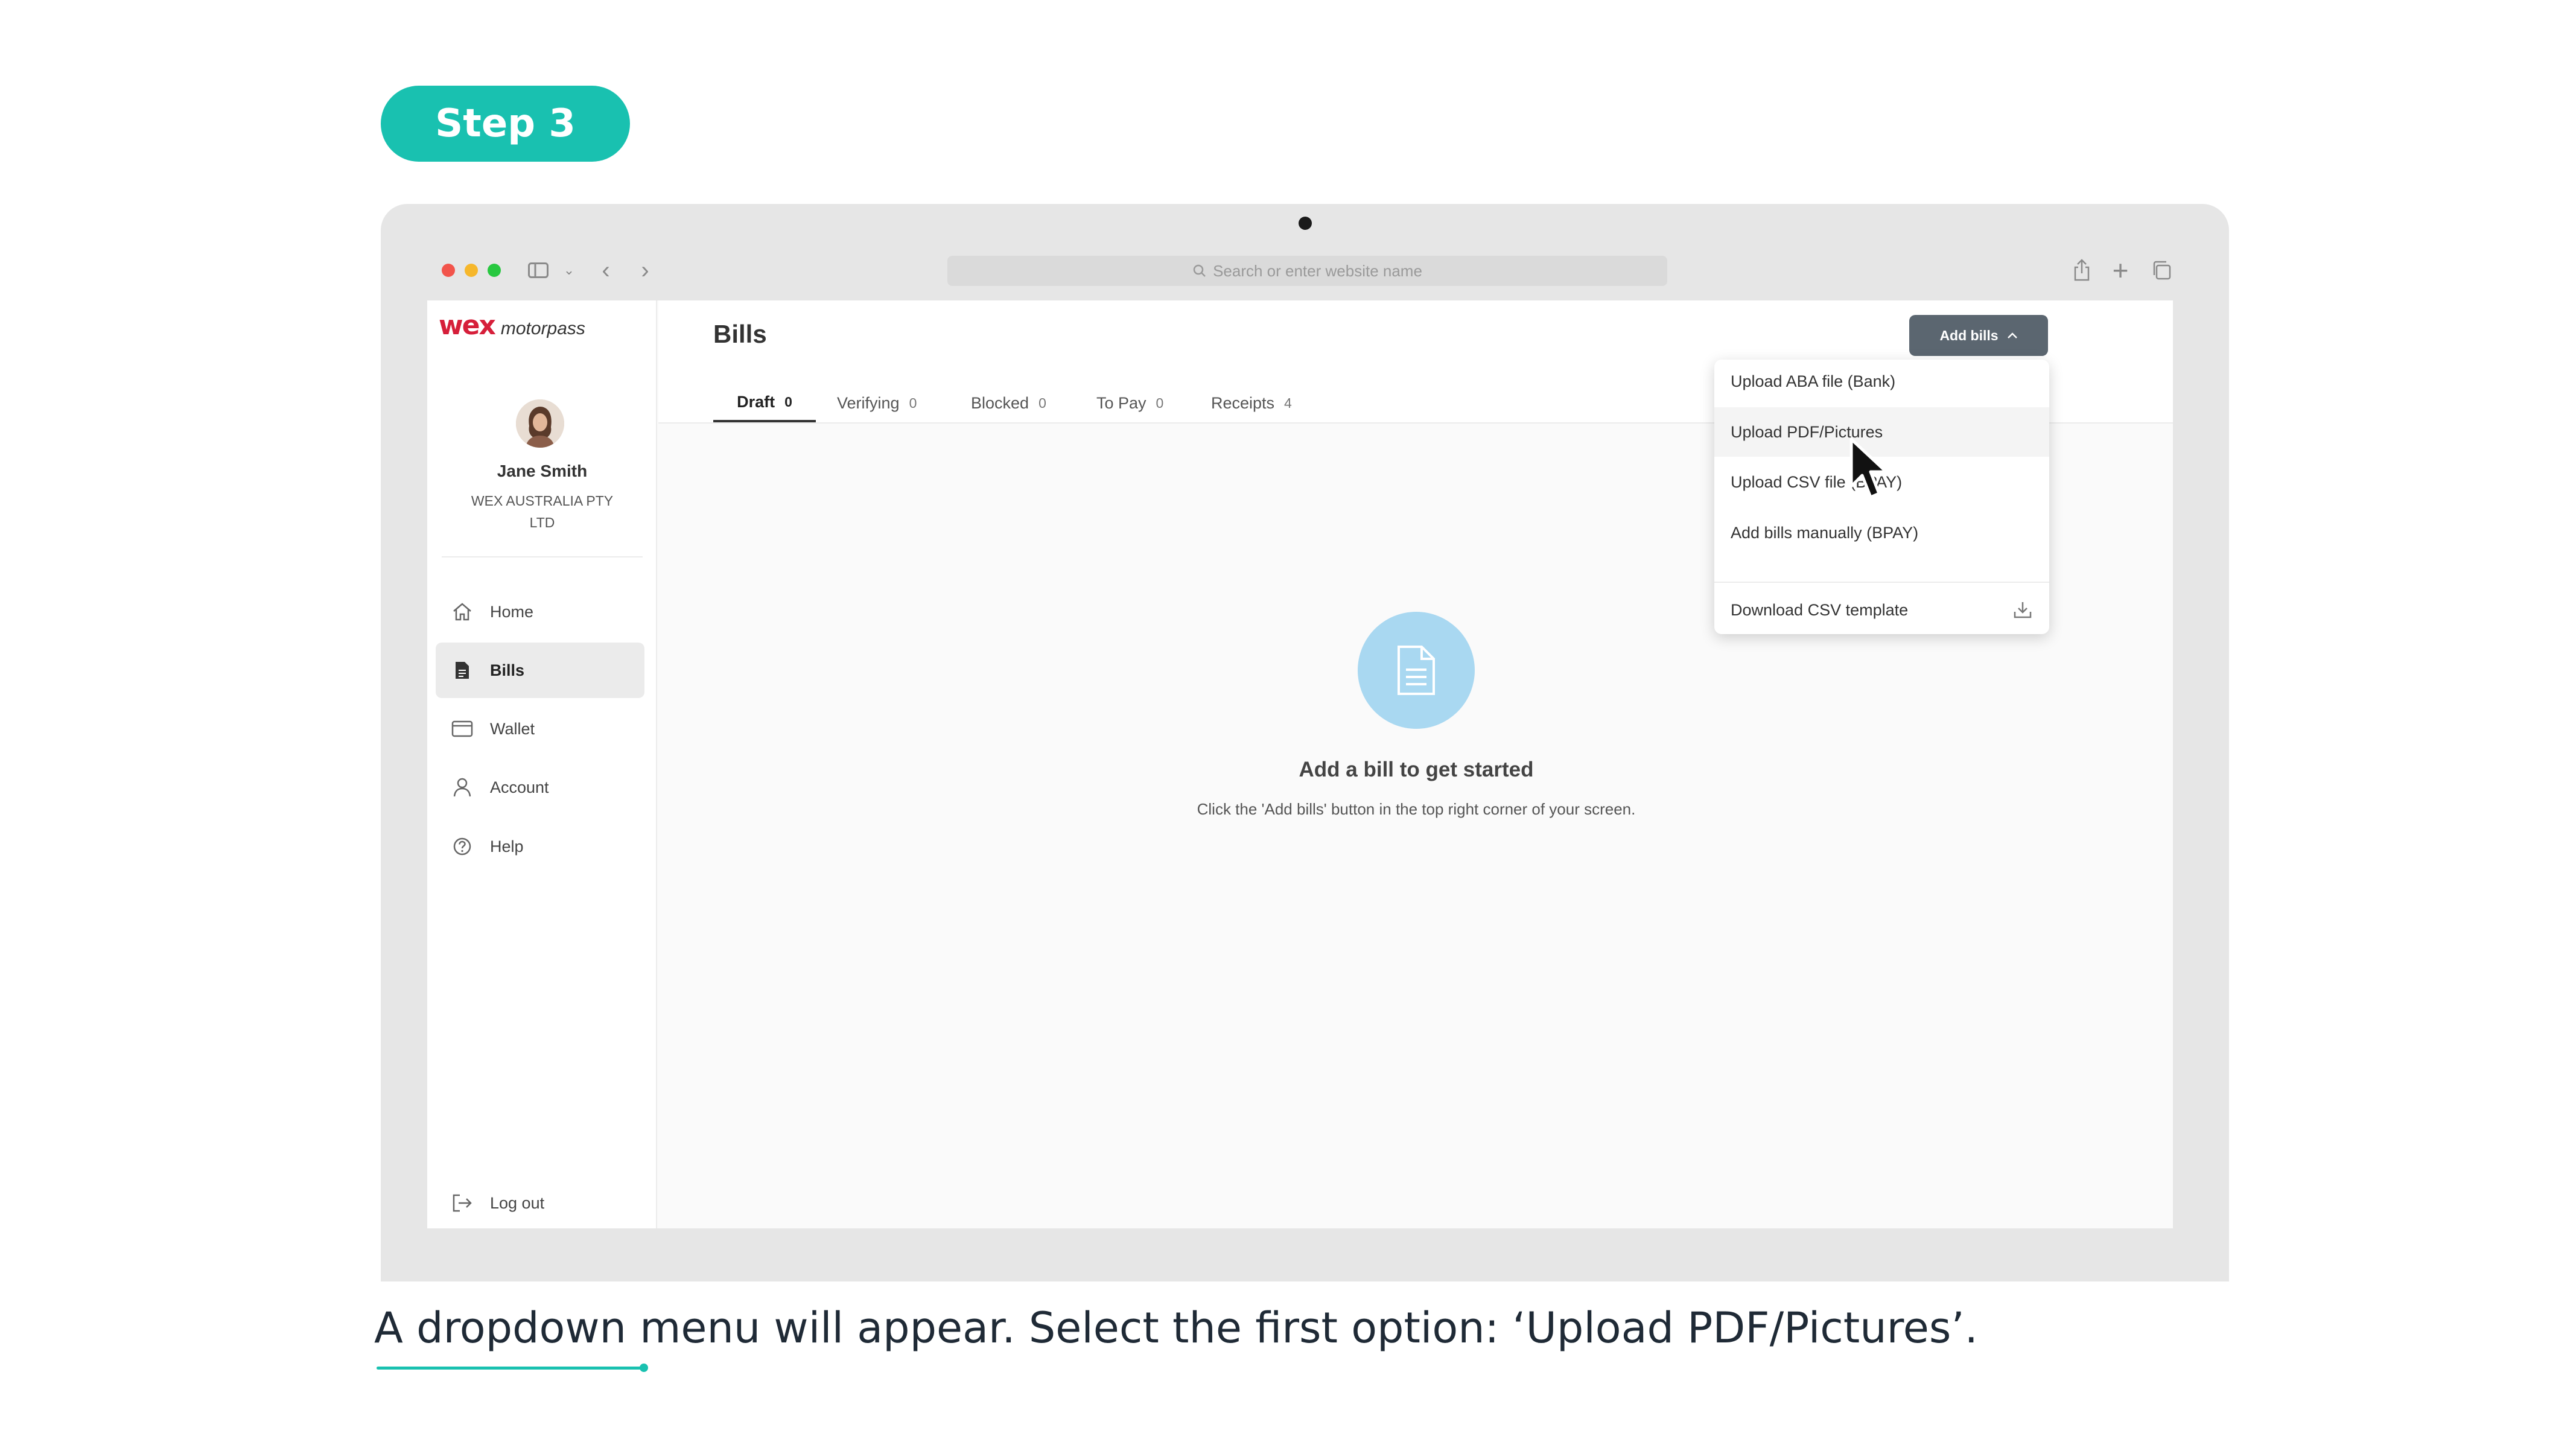 The width and height of the screenshot is (2576, 1448). What do you see at coordinates (538, 271) in the screenshot?
I see `sidebar-toggle-icon` at bounding box center [538, 271].